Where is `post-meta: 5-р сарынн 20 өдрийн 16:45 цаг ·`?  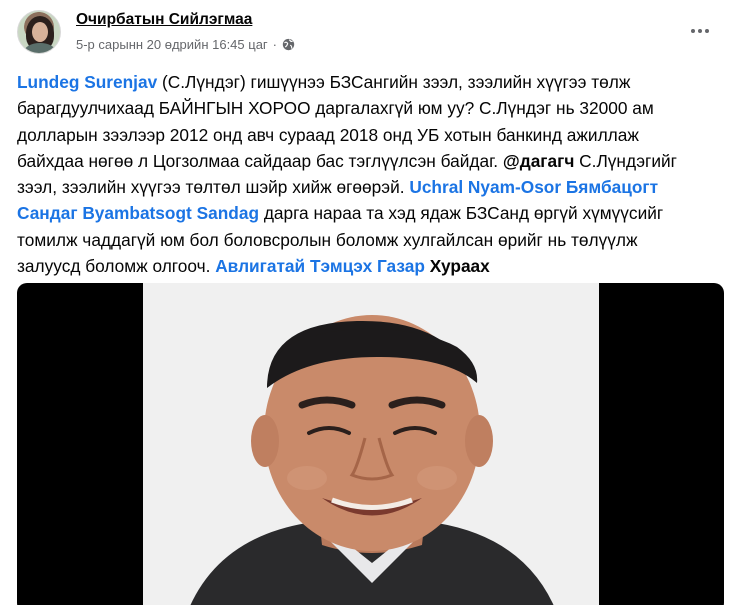 post-meta: 5-р сарынн 20 өдрийн 16:45 цаг · is located at coordinates (185, 44).